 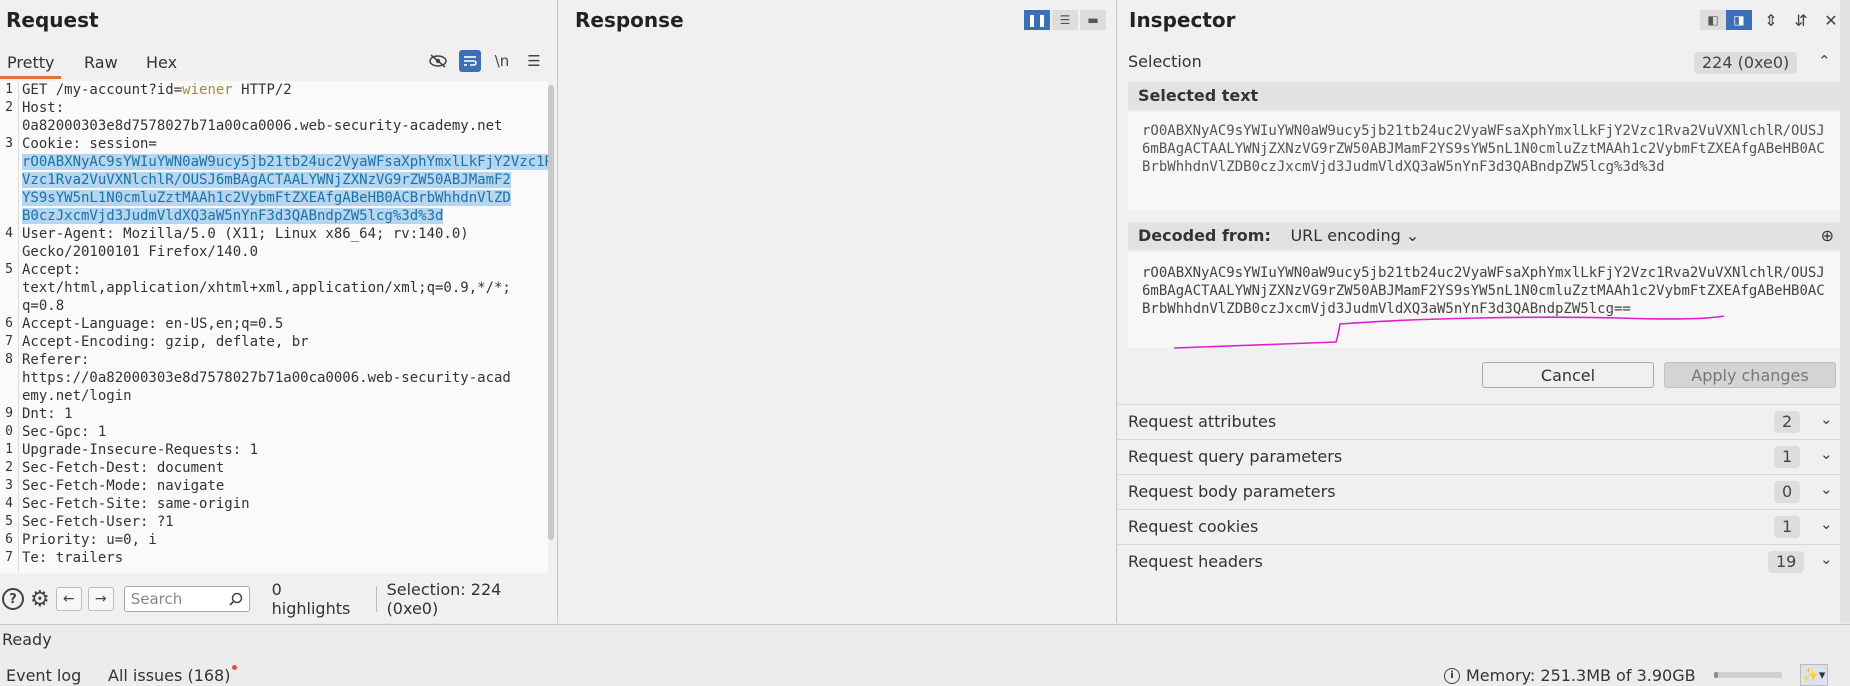 I want to click on line-number: 9, so click(x=9, y=413).